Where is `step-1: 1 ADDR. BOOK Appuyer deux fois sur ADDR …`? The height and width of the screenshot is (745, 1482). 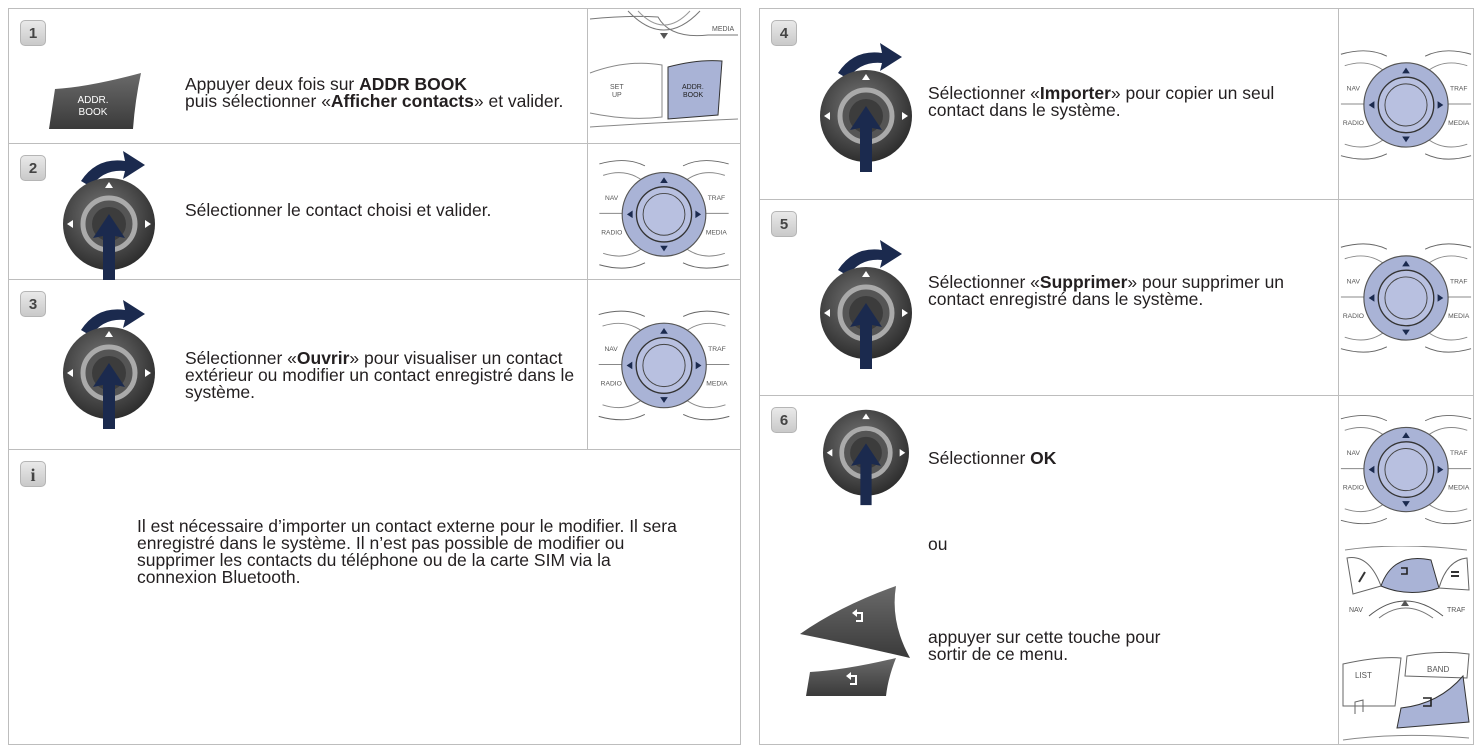 step-1: 1 ADDR. BOOK Appuyer deux fois sur ADDR … is located at coordinates (374, 76).